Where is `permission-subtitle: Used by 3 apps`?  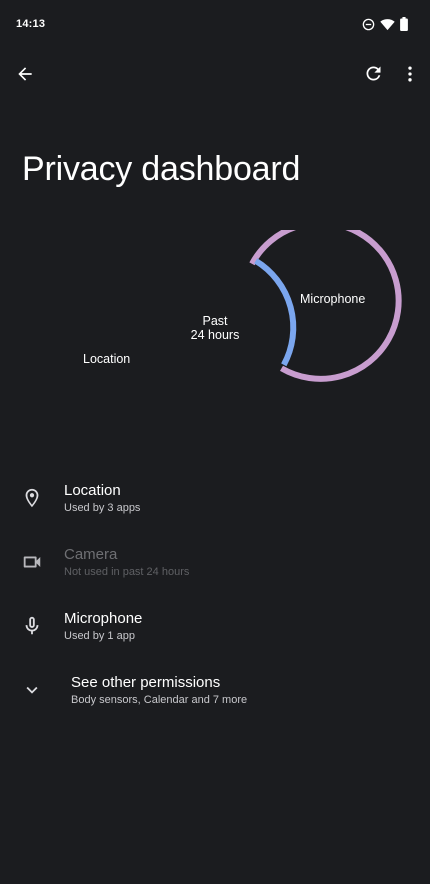
permission-subtitle: Used by 3 apps is located at coordinates (102, 508).